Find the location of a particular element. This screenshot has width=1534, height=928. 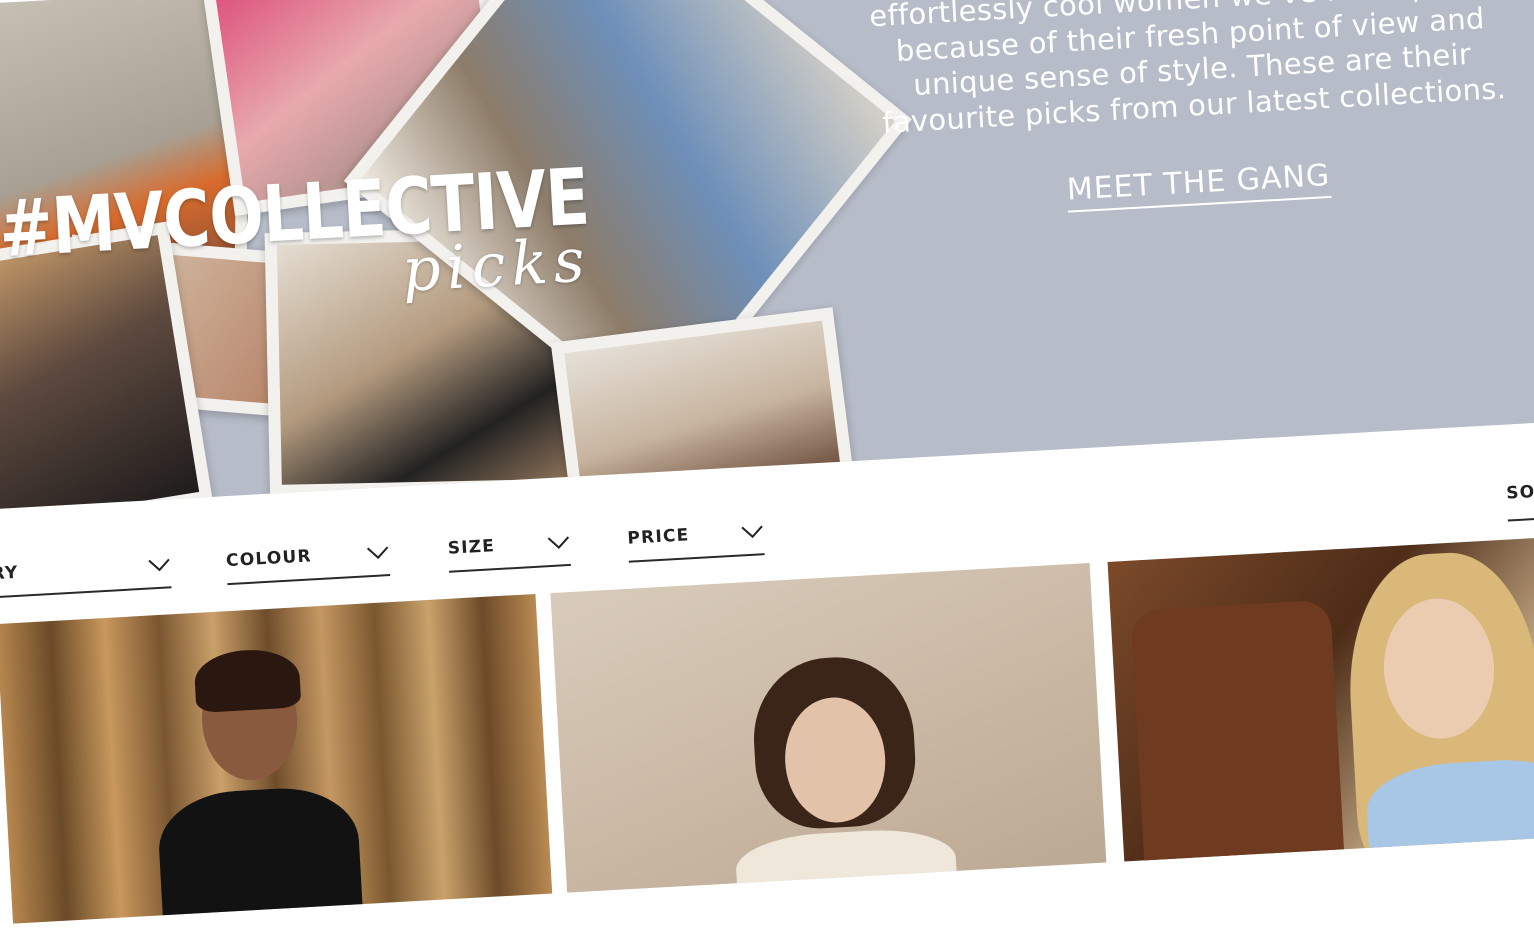

sort-dropdown: SORT is located at coordinates (1519, 499).